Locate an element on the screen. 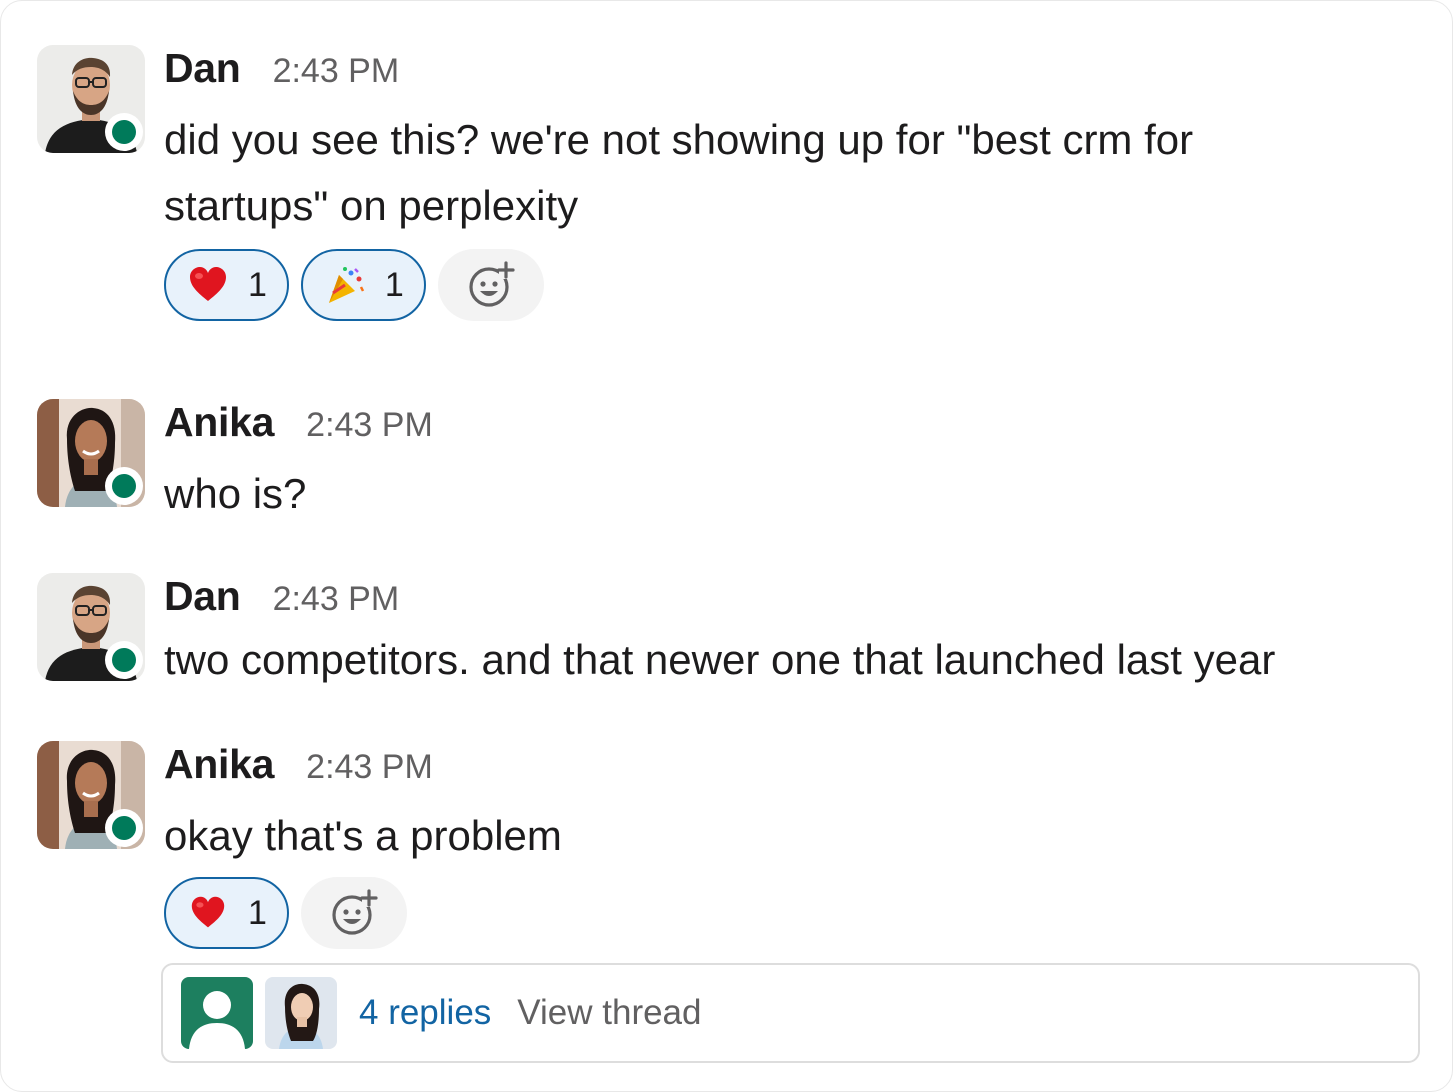 The width and height of the screenshot is (1453, 1092). message-text: who is? is located at coordinates (235, 493).